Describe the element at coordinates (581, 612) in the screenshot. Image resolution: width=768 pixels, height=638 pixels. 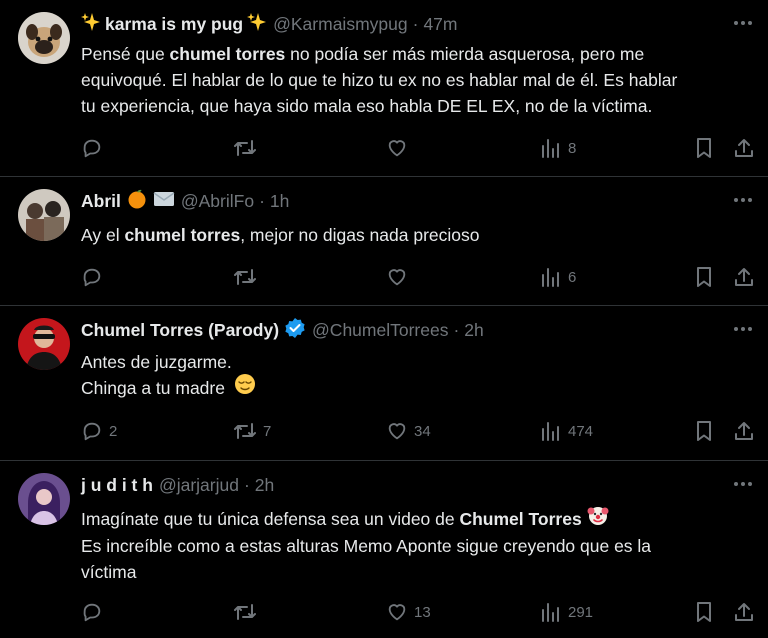
I see `views-count: 291` at that location.